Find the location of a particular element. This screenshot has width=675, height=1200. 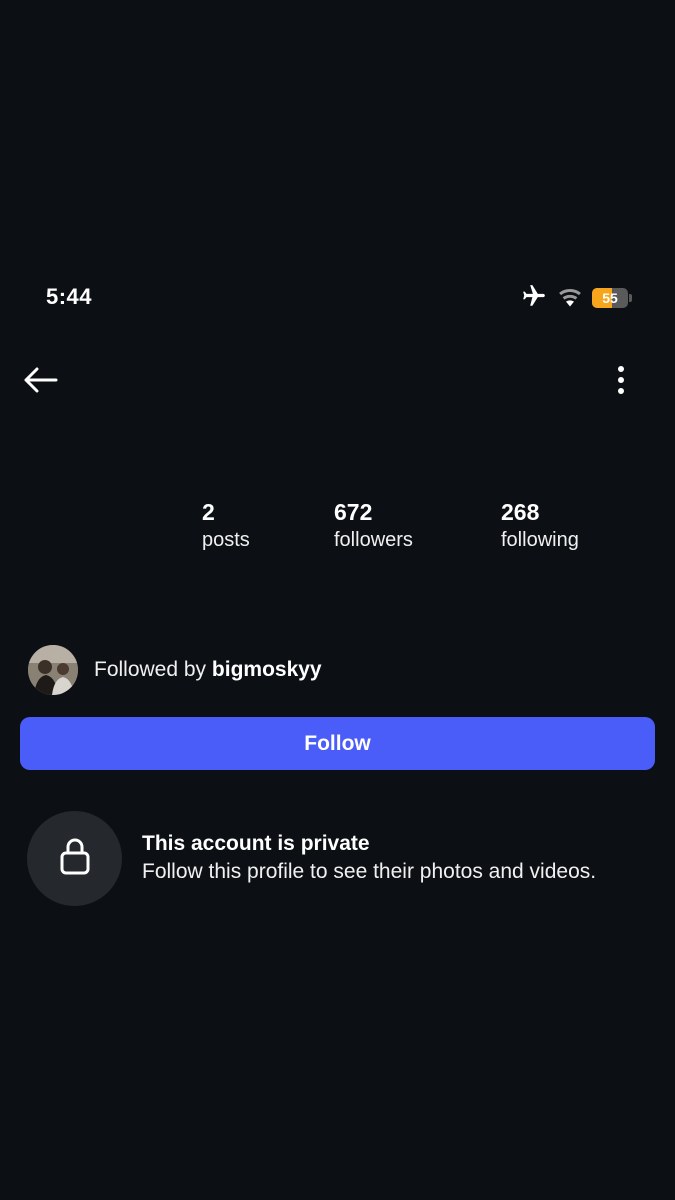

stat-followers: 672 followers is located at coordinates (373, 526).